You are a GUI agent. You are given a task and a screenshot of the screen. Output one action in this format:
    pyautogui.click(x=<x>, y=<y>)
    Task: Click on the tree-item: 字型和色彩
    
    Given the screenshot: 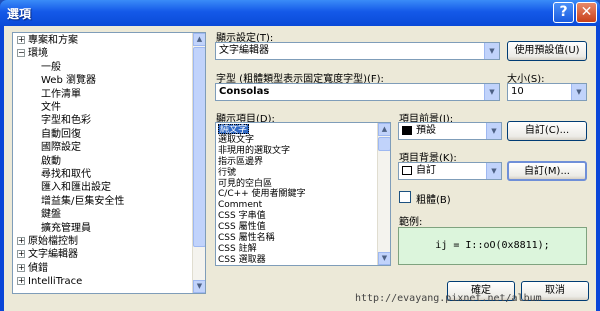 What is the action you would take?
    pyautogui.click(x=66, y=121)
    